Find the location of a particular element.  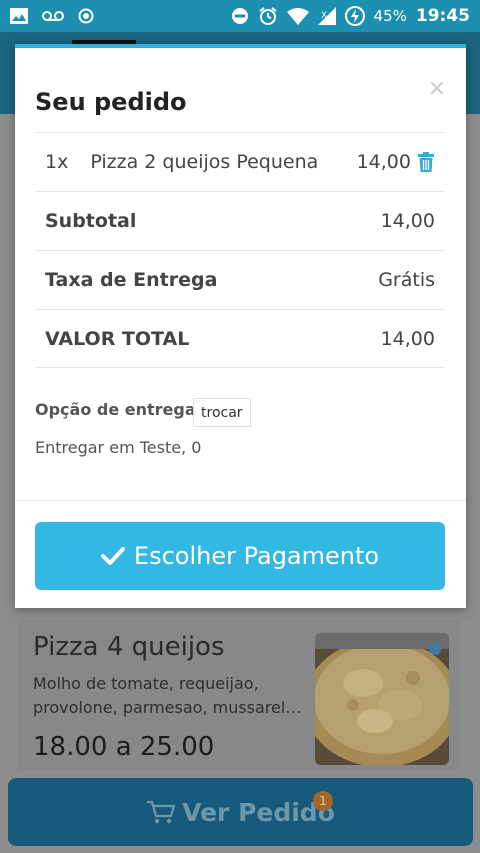

pizza-image is located at coordinates (382, 699).